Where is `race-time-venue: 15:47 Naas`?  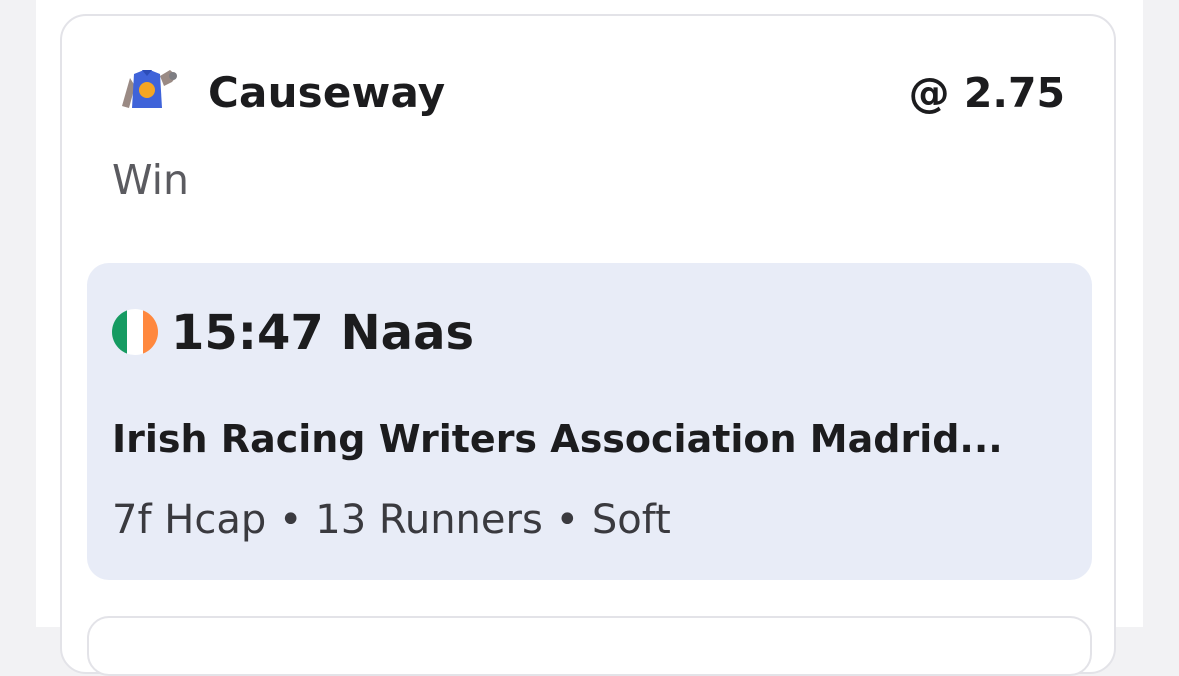 race-time-venue: 15:47 Naas is located at coordinates (323, 333).